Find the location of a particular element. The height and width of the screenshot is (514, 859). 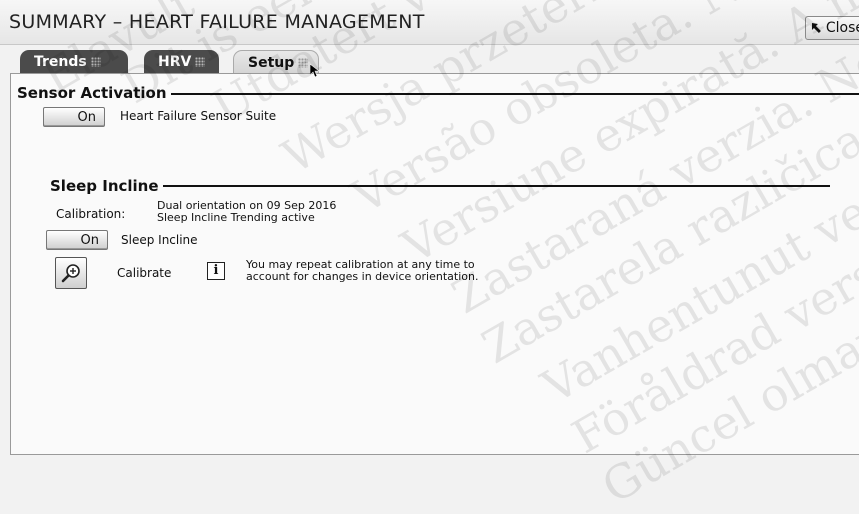

magnifier-plus-icon is located at coordinates (70, 273).